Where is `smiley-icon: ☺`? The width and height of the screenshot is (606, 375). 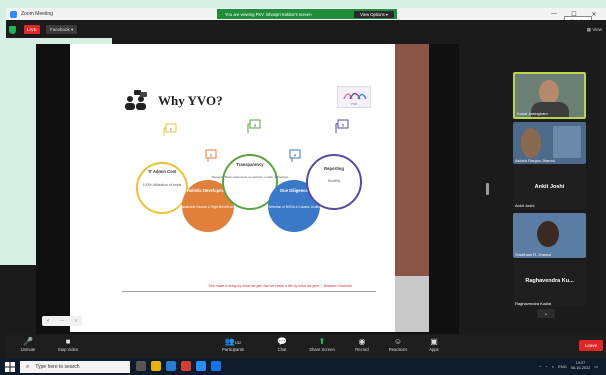
smiley-icon: ☺ is located at coordinates (398, 341).